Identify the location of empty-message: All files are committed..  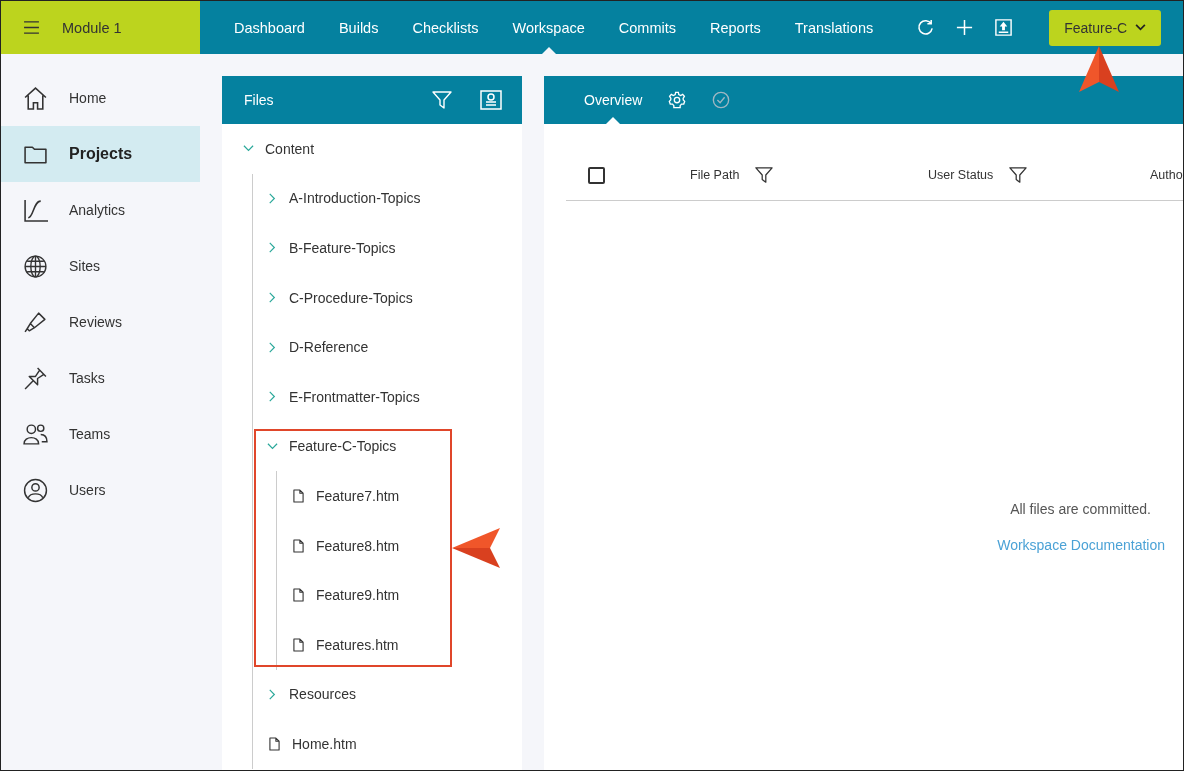
(1080, 509).